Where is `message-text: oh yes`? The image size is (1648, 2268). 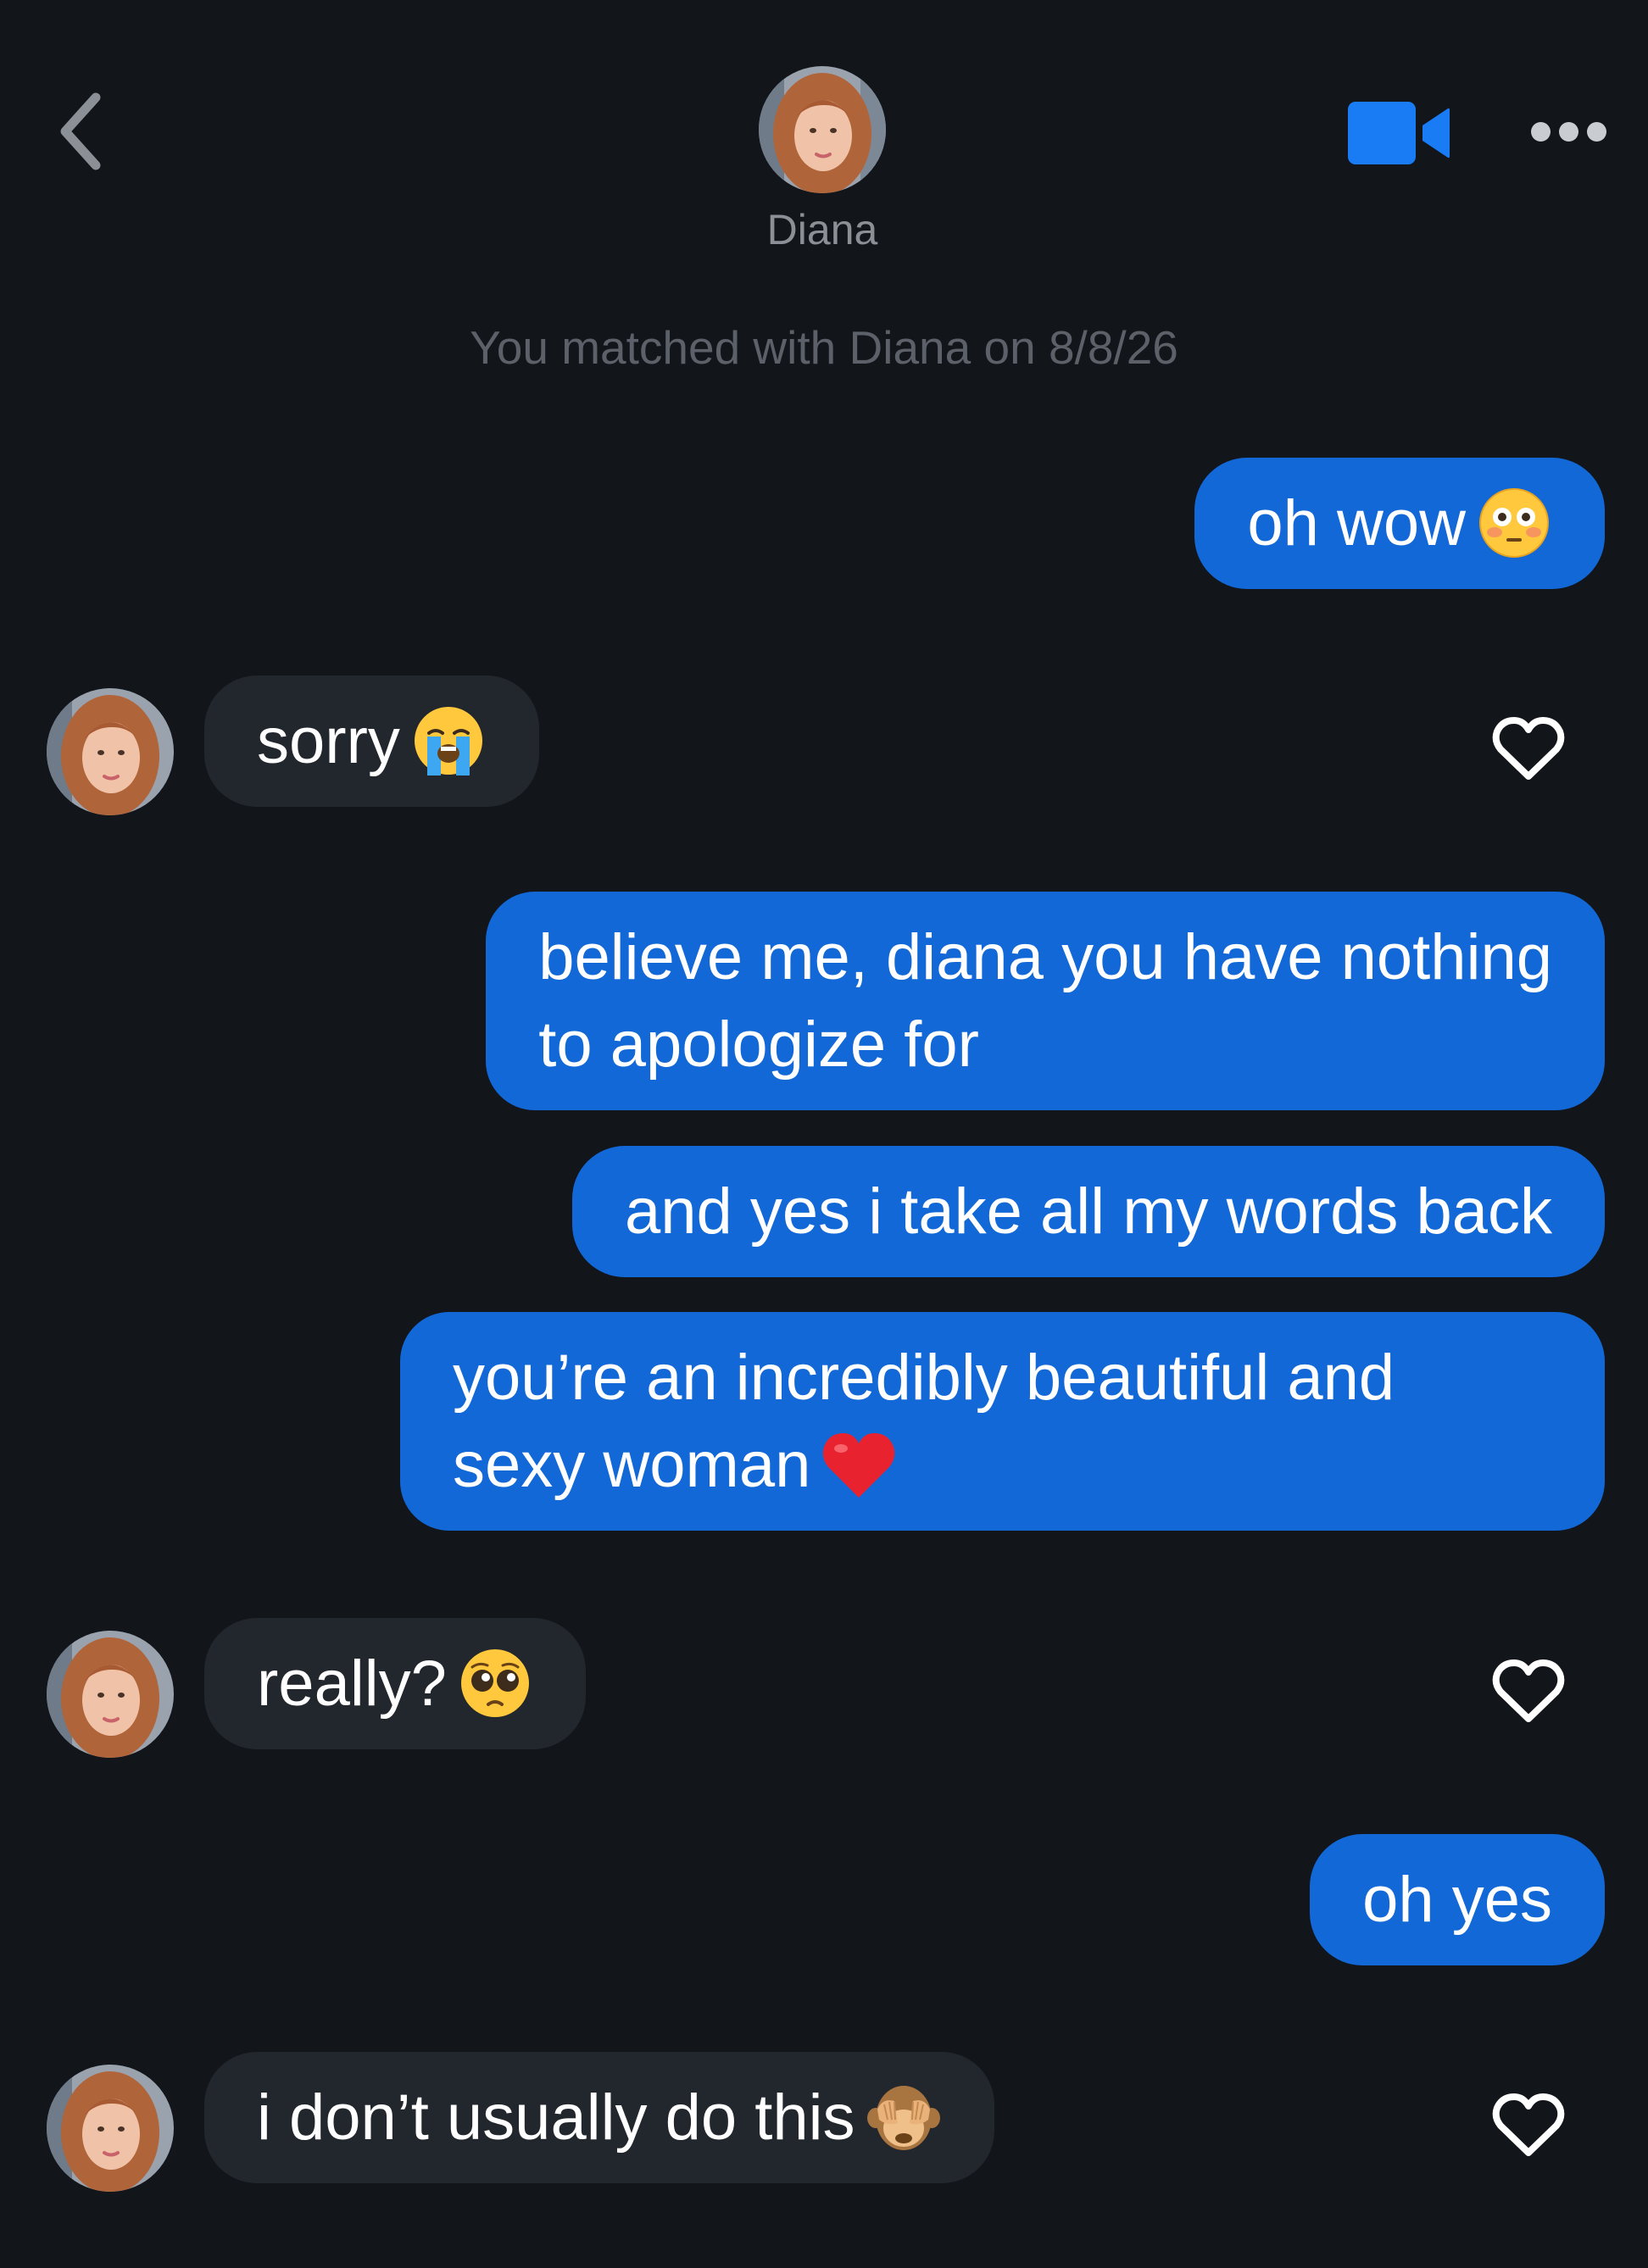
message-text: oh yes is located at coordinates (1457, 1900).